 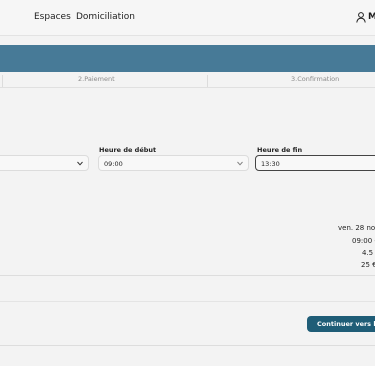 What do you see at coordinates (187, 18) in the screenshot?
I see `top-navigation-bar: Espaces Domiciliation M` at bounding box center [187, 18].